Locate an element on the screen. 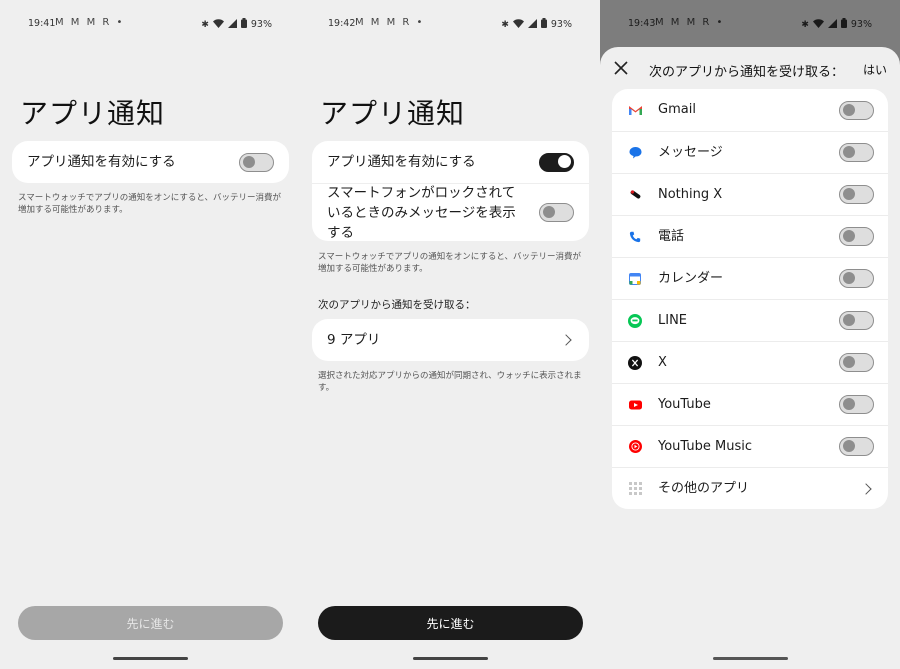 Image resolution: width=900 pixels, height=669 pixels. app-name: X is located at coordinates (662, 362).